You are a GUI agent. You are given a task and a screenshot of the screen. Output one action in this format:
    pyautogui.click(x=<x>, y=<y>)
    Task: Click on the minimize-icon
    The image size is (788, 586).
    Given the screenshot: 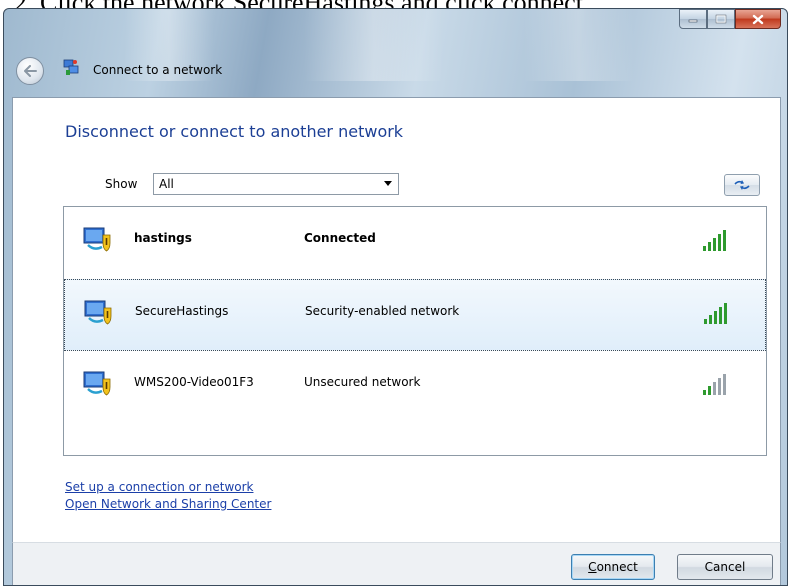 What is the action you would take?
    pyautogui.click(x=693, y=21)
    